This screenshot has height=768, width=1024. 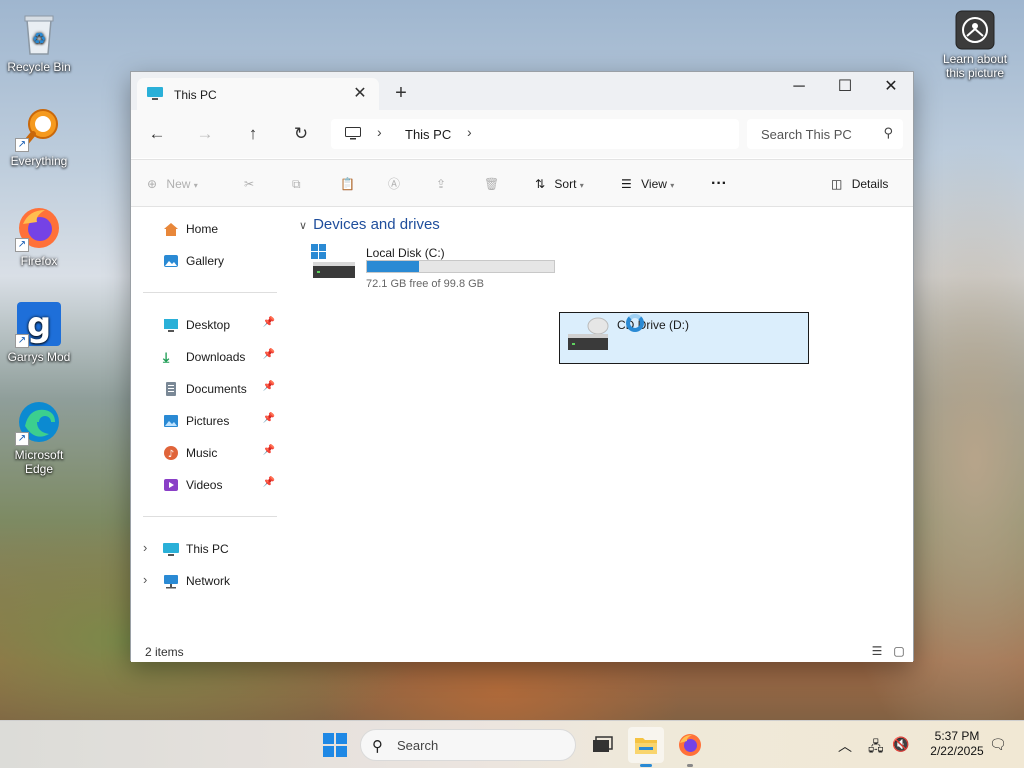 I want to click on pictures-icon, so click(x=171, y=421).